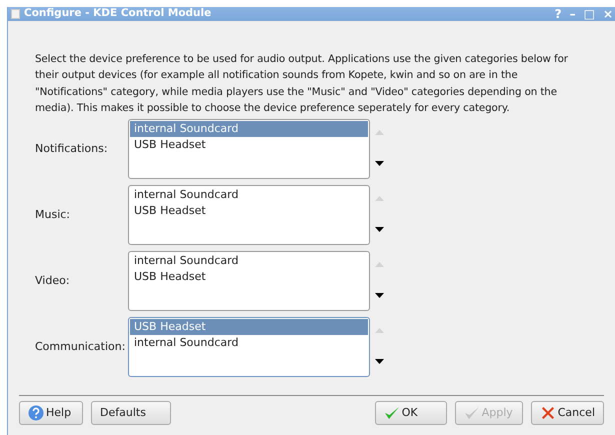  I want to click on help-button: Help, so click(51, 413).